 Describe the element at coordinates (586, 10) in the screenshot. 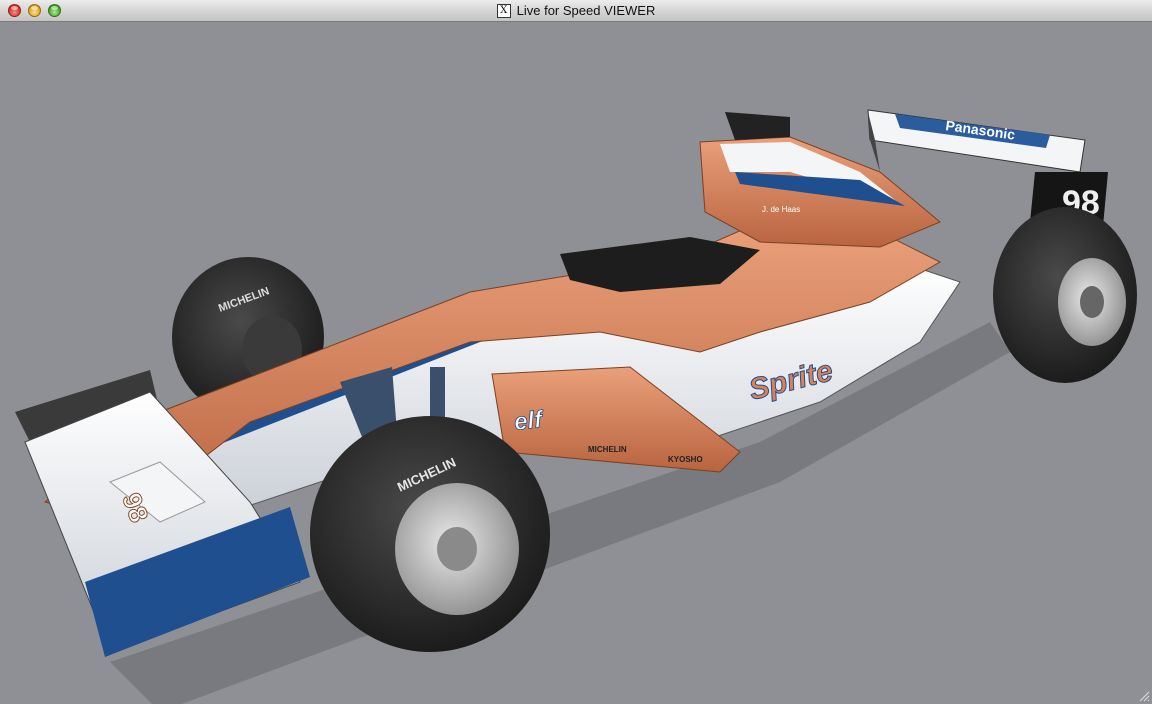

I see `window-title: Live for Speed VIEWER` at that location.